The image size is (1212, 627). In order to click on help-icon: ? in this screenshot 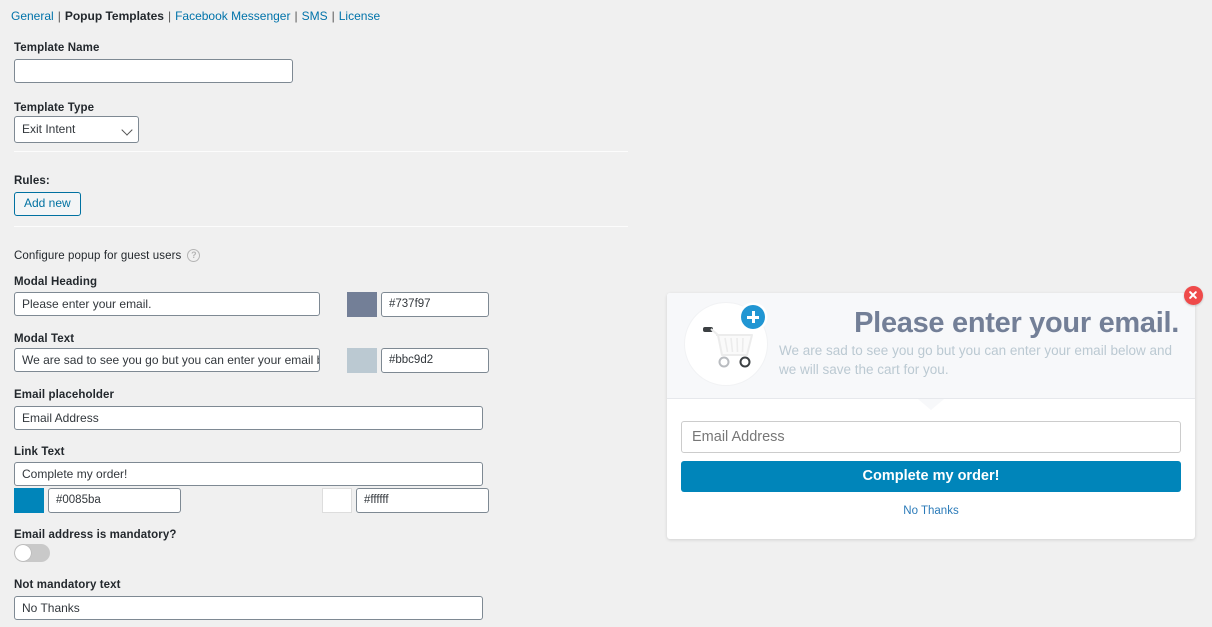, I will do `click(194, 255)`.